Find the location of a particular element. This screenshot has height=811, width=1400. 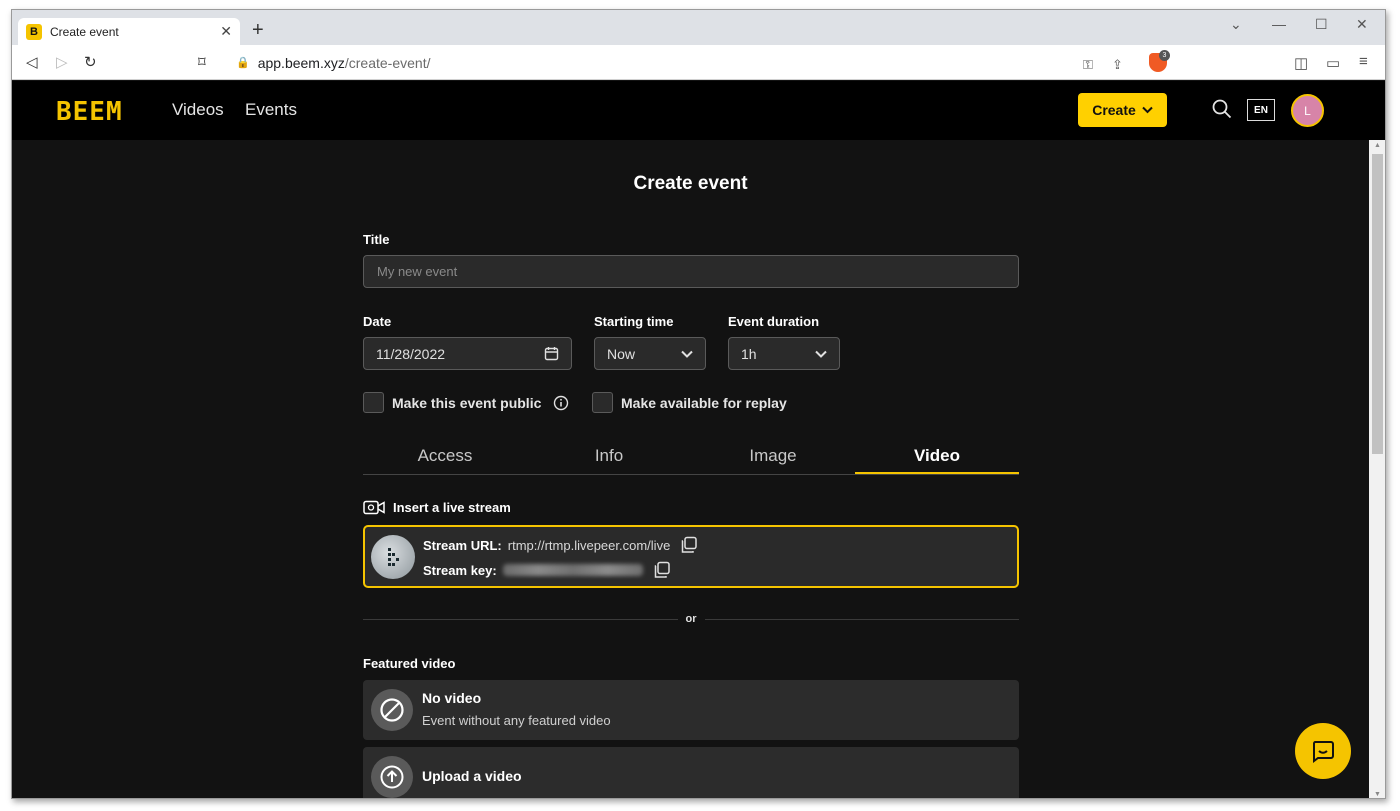

public-checkbox-row: Make this event public is located at coordinates (466, 402).